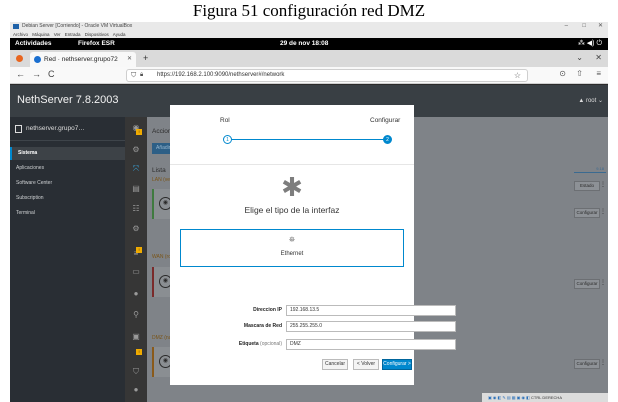 Image resolution: width=618 pixels, height=402 pixels. What do you see at coordinates (366, 364) in the screenshot?
I see `back-button: < Volver` at bounding box center [366, 364].